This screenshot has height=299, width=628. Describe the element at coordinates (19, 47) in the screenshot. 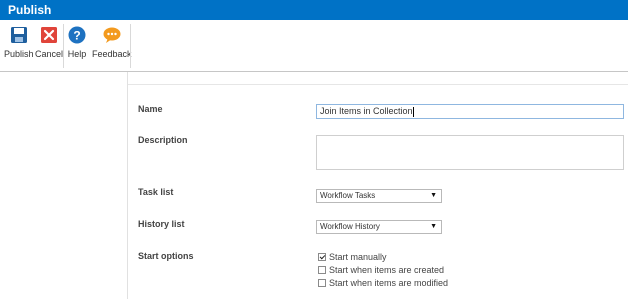

I see `publish-button: Publish` at that location.